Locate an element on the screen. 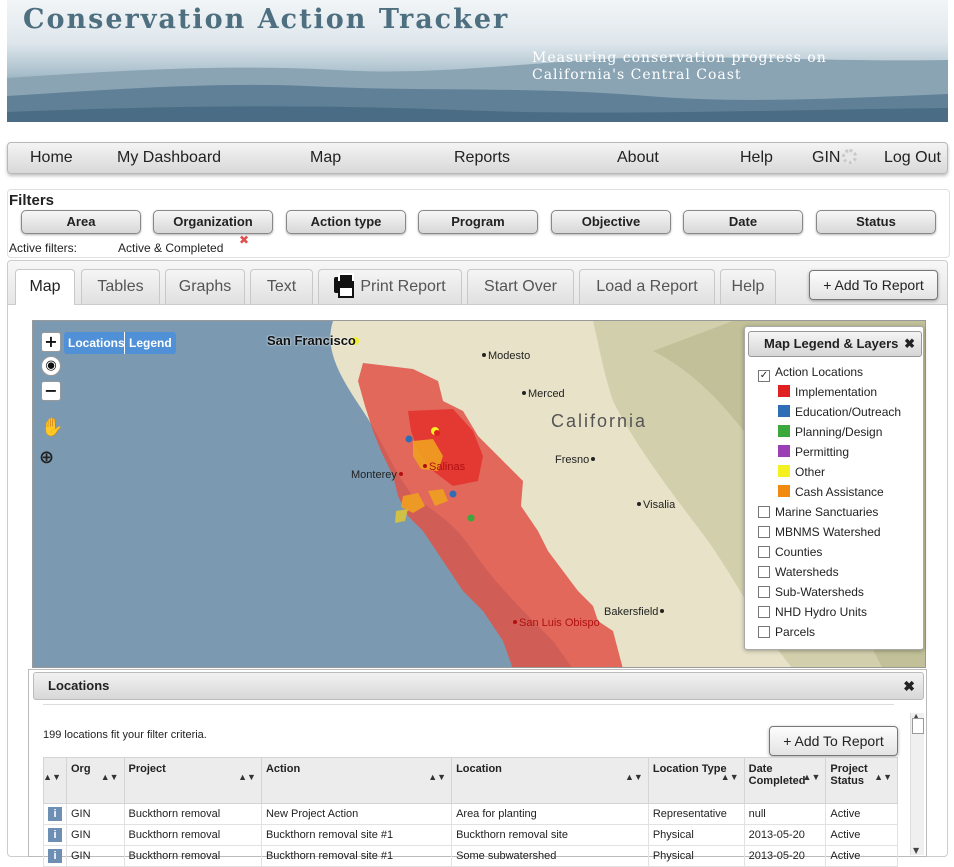 This screenshot has height=867, width=954. nav-log-out: Log Out is located at coordinates (912, 158).